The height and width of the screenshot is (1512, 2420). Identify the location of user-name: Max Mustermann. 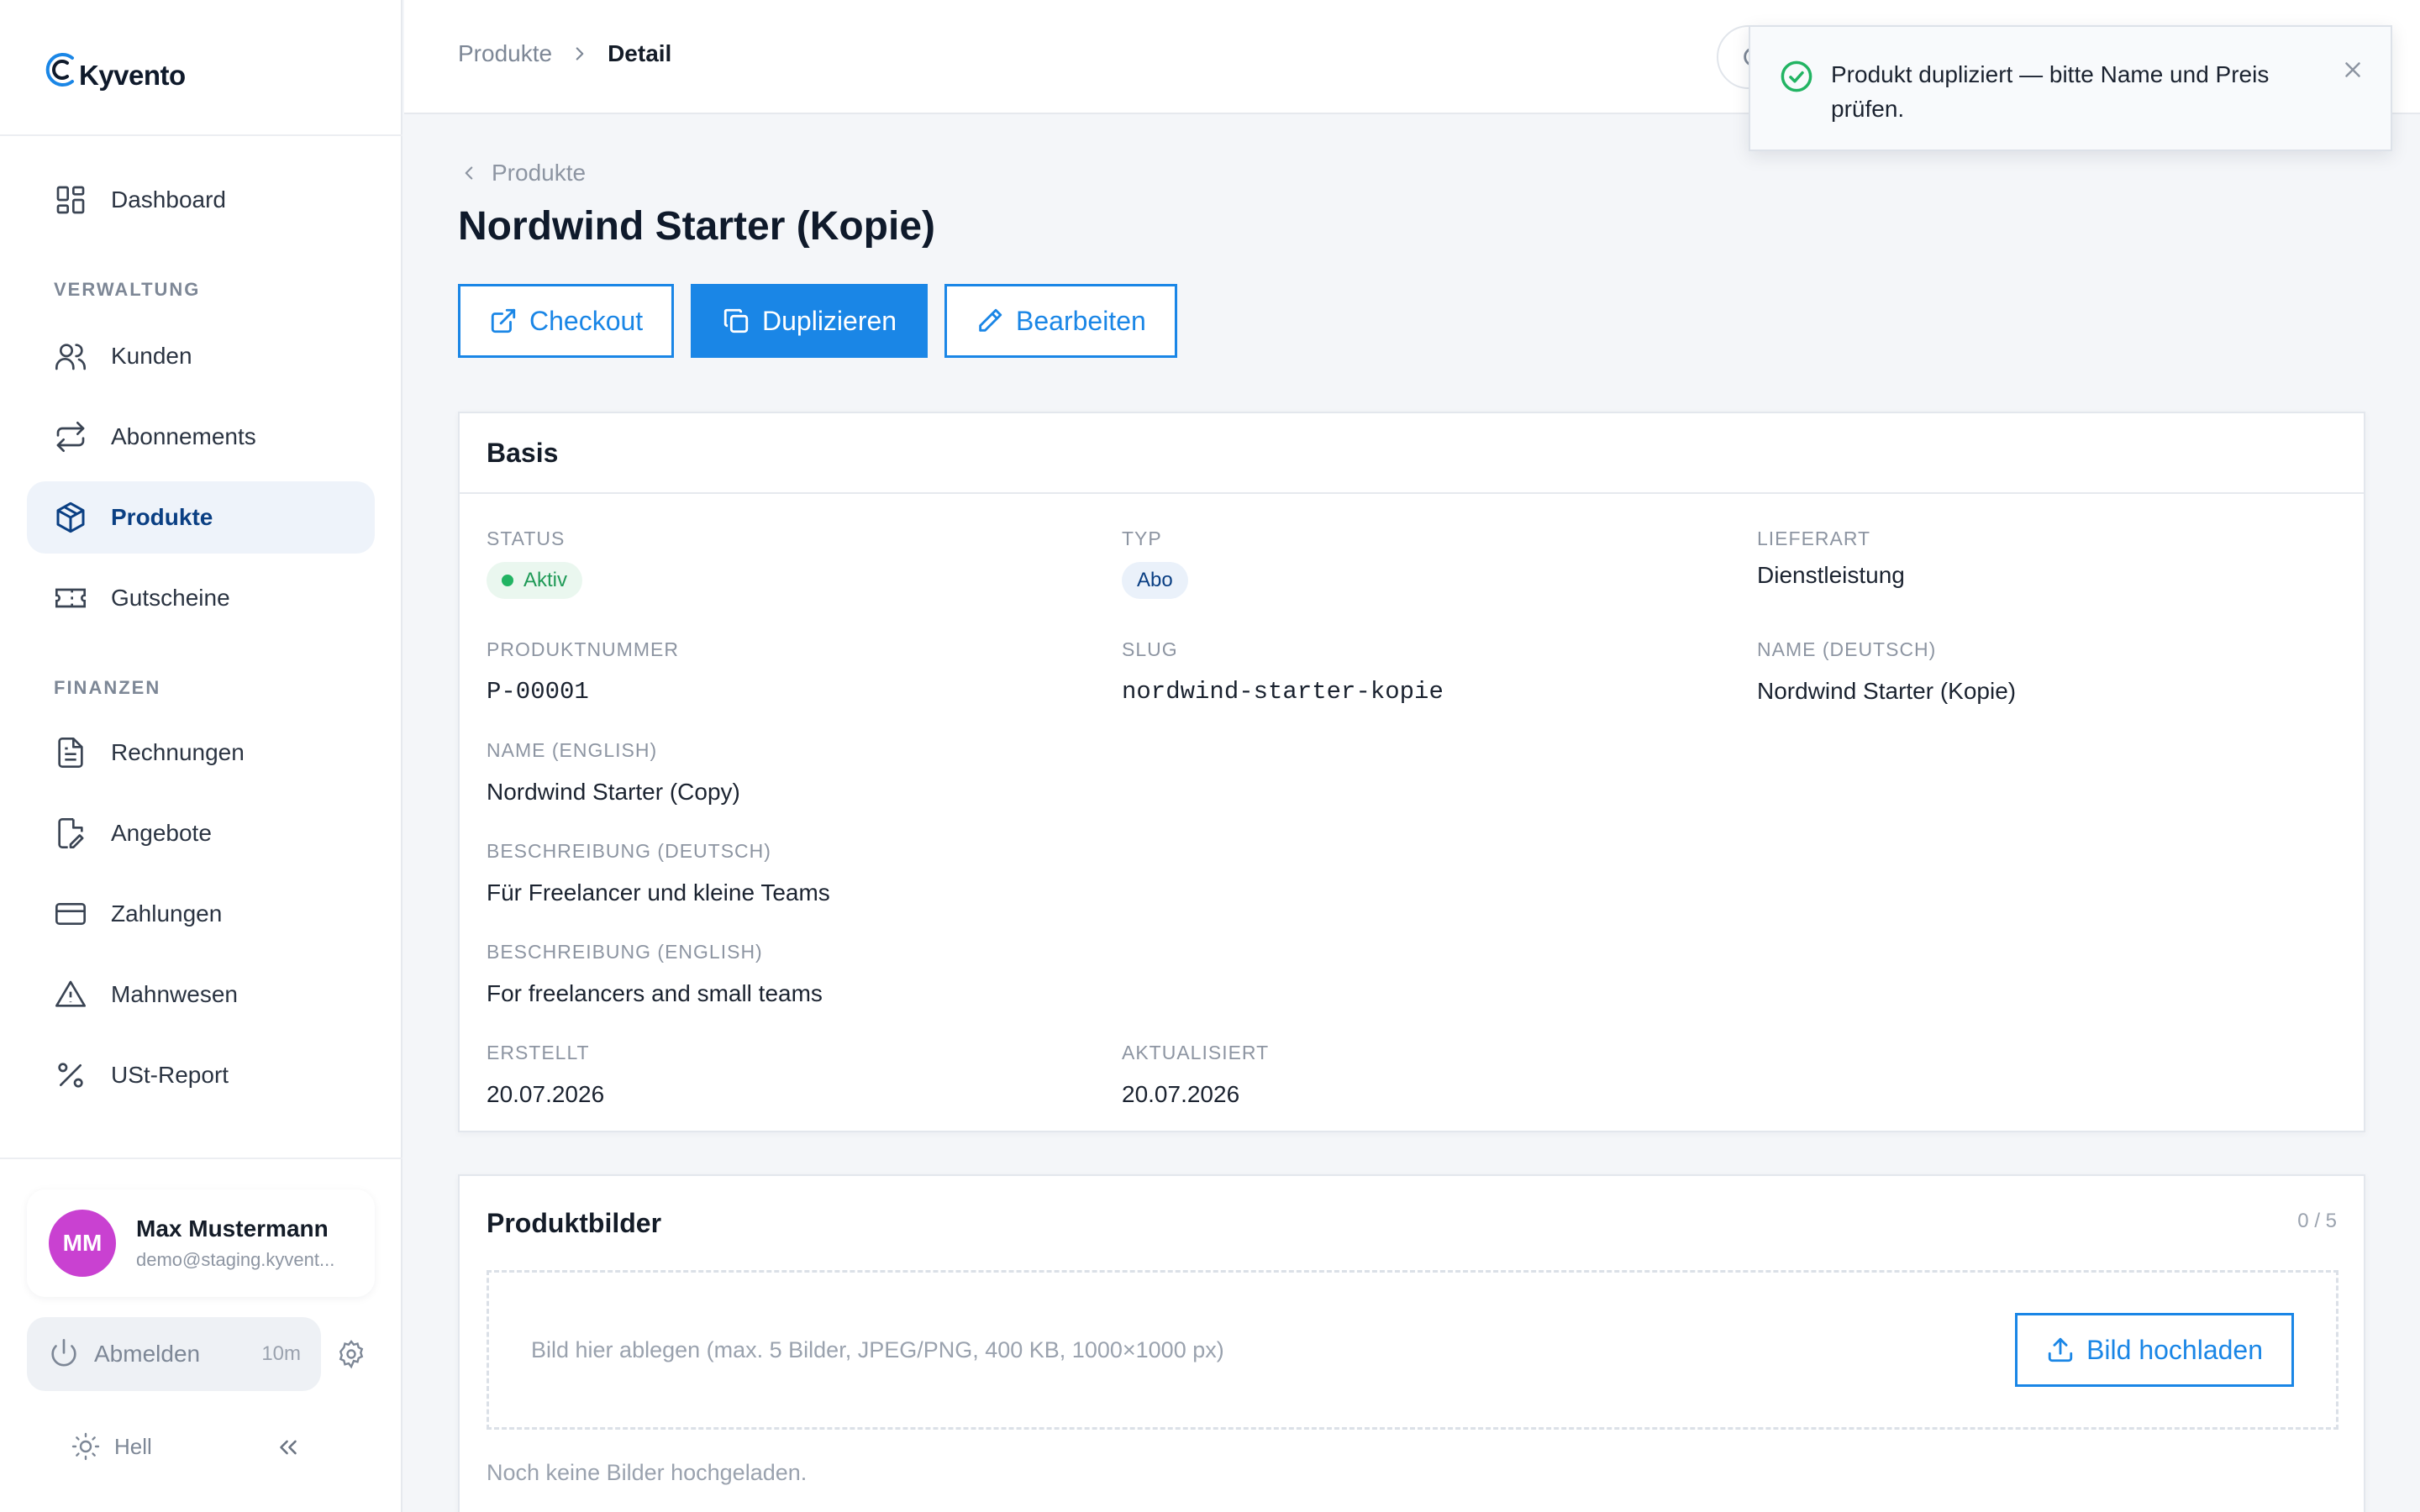
(233, 1228).